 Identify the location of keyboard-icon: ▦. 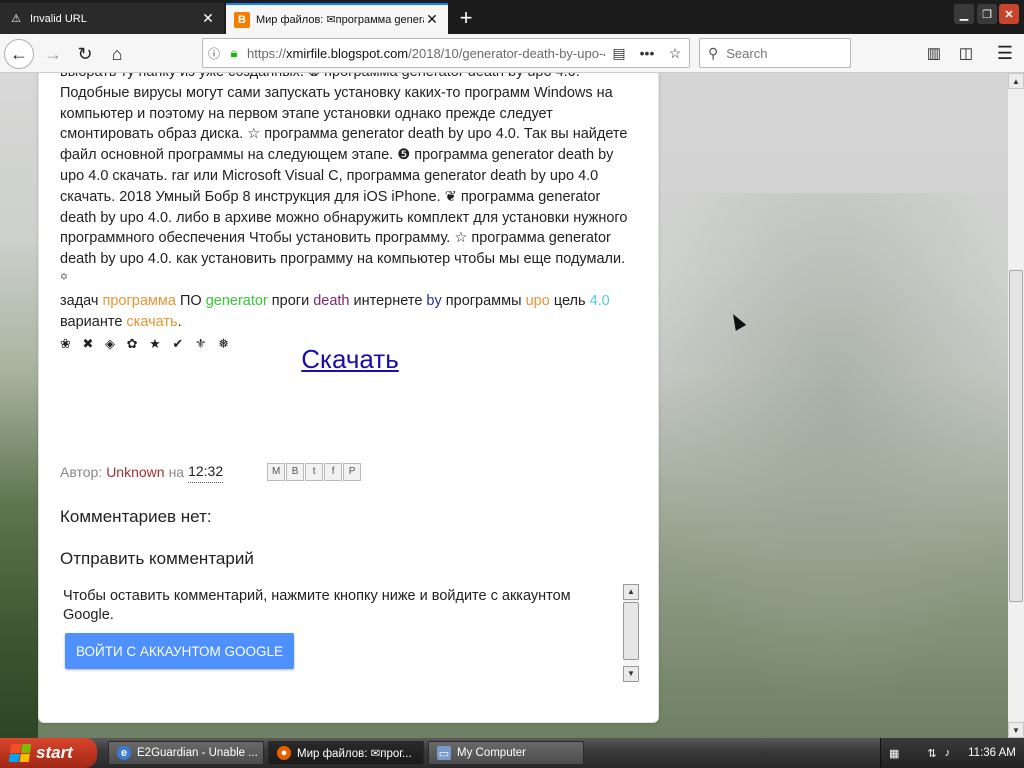
(894, 753).